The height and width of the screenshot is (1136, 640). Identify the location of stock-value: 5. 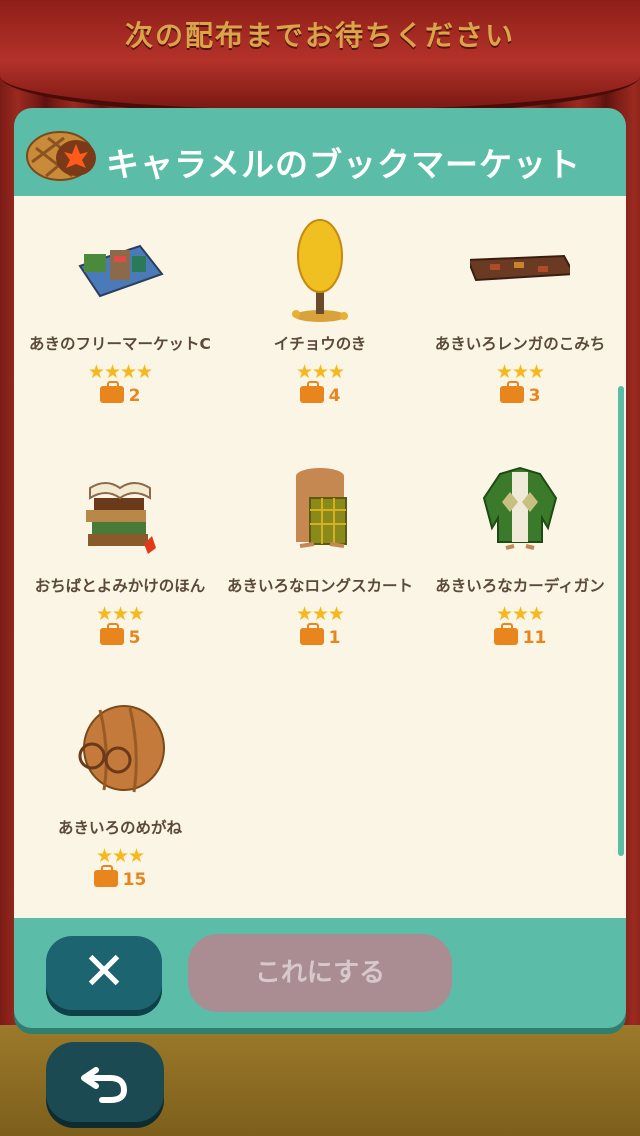
(134, 638).